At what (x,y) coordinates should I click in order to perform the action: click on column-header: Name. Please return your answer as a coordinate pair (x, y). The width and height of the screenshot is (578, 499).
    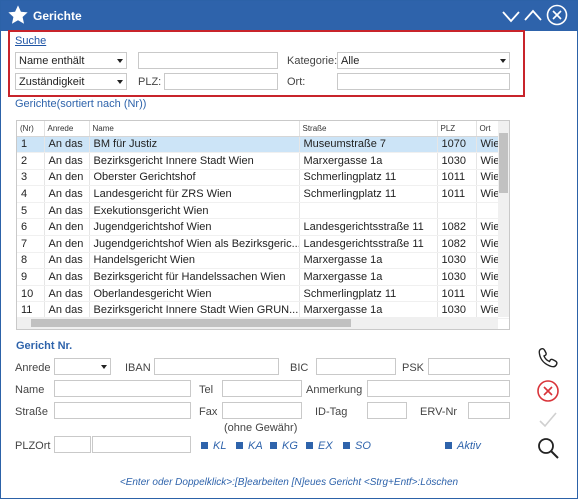
    Looking at the image, I should click on (194, 129).